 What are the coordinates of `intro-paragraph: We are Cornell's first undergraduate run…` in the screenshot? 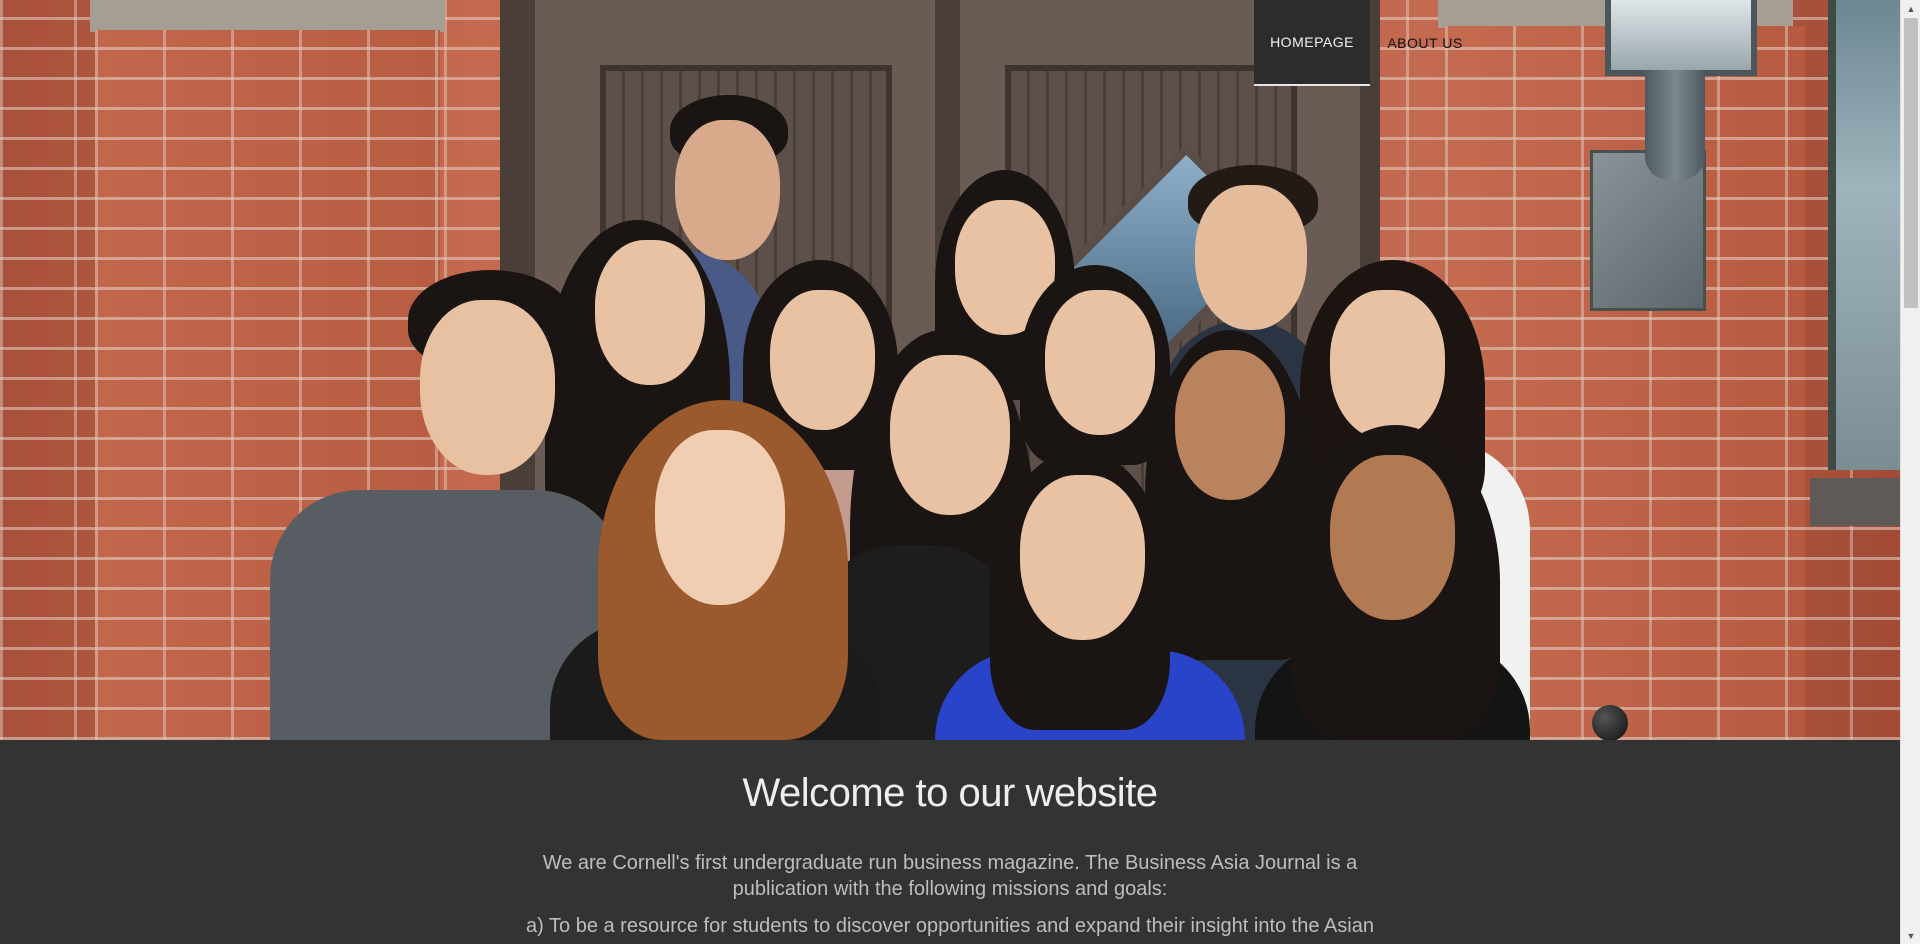 It's located at (950, 876).